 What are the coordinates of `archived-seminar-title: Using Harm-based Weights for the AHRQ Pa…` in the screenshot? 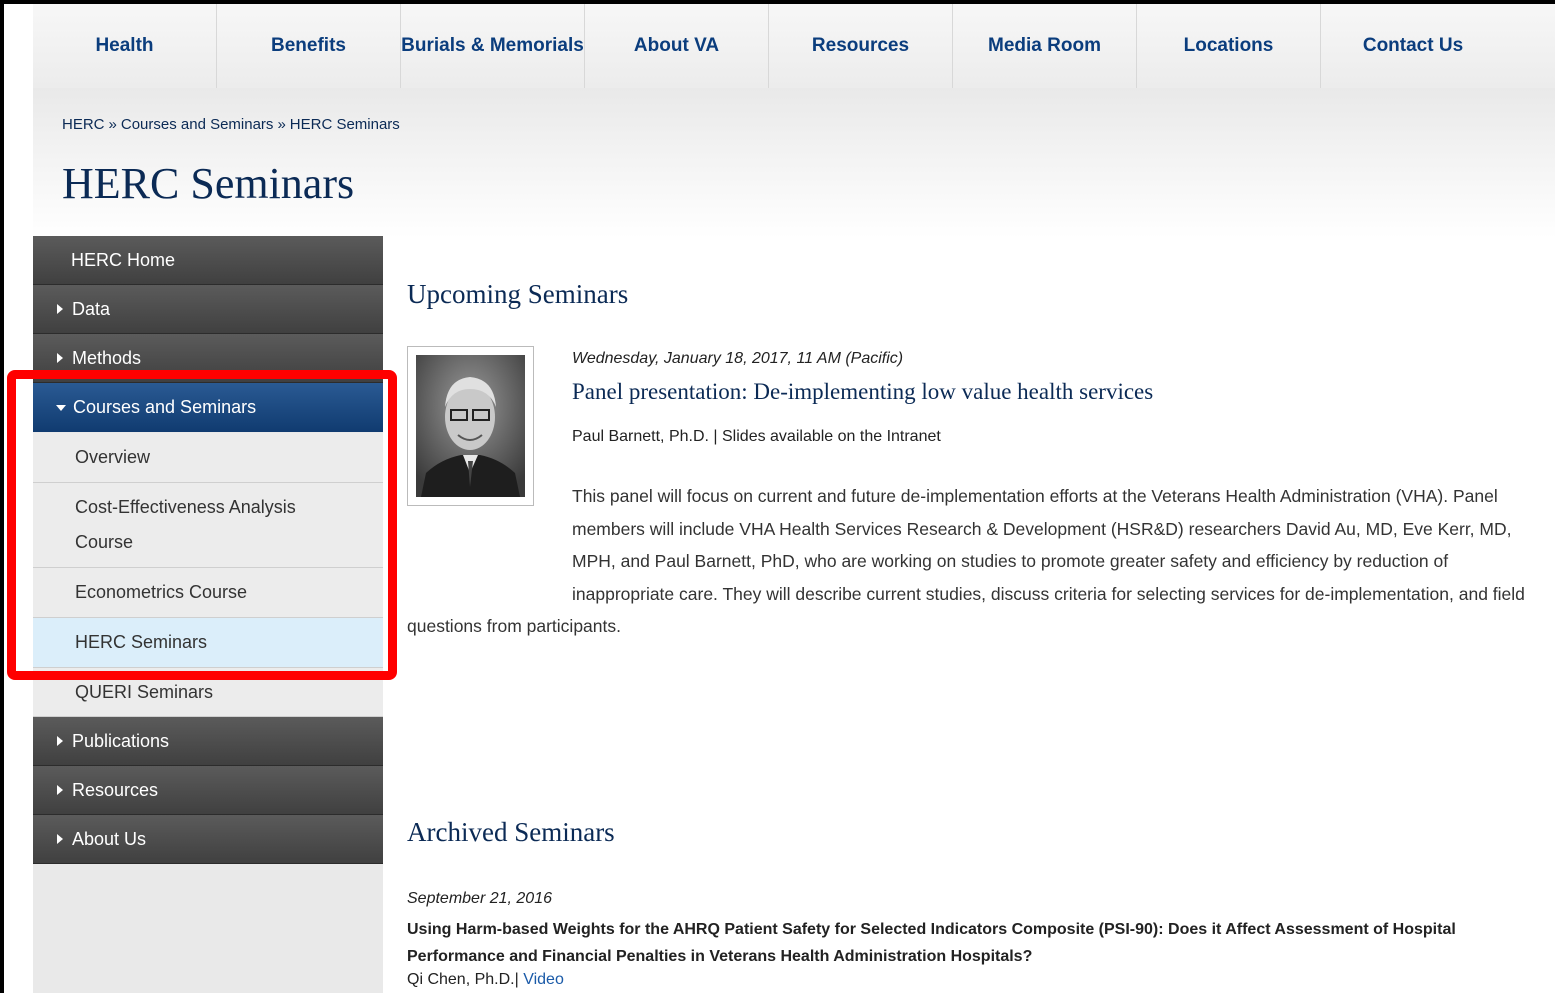 It's located at (967, 943).